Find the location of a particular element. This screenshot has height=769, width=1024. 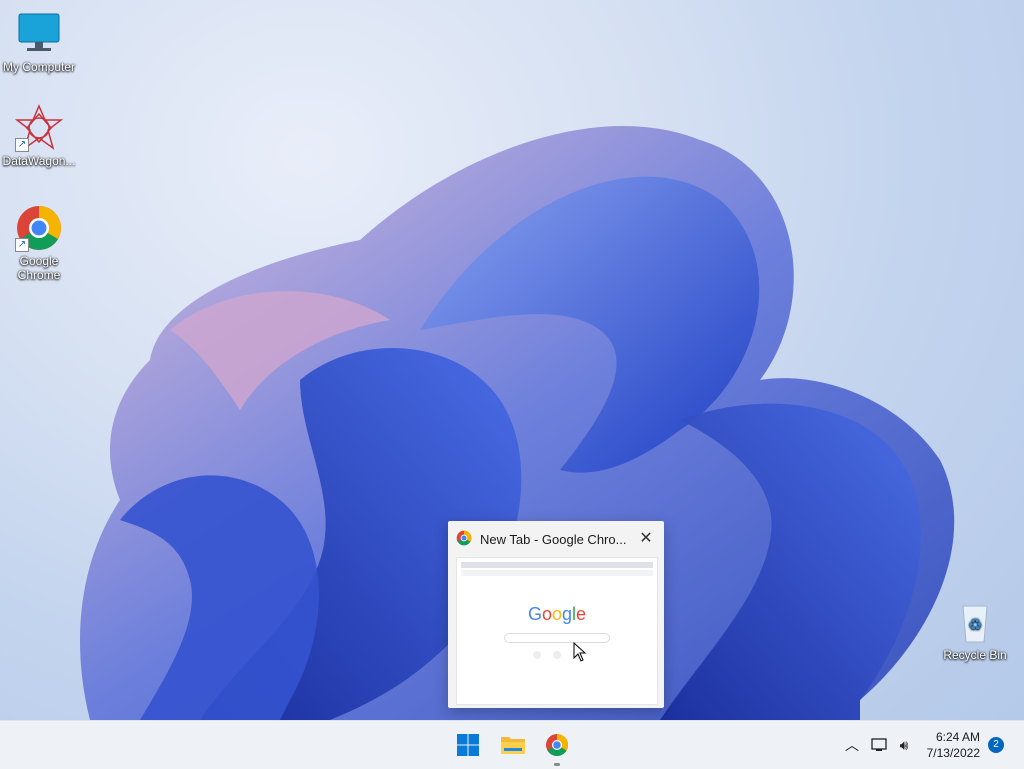

notification-badge: 2 is located at coordinates (996, 745).